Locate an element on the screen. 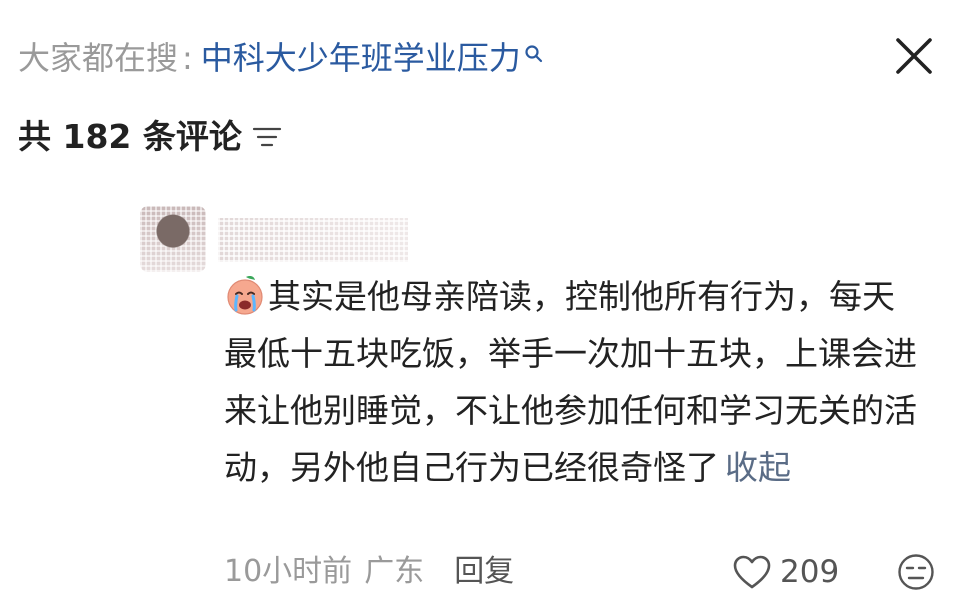  comment-count-header: 共 182 条评论 is located at coordinates (150, 137).